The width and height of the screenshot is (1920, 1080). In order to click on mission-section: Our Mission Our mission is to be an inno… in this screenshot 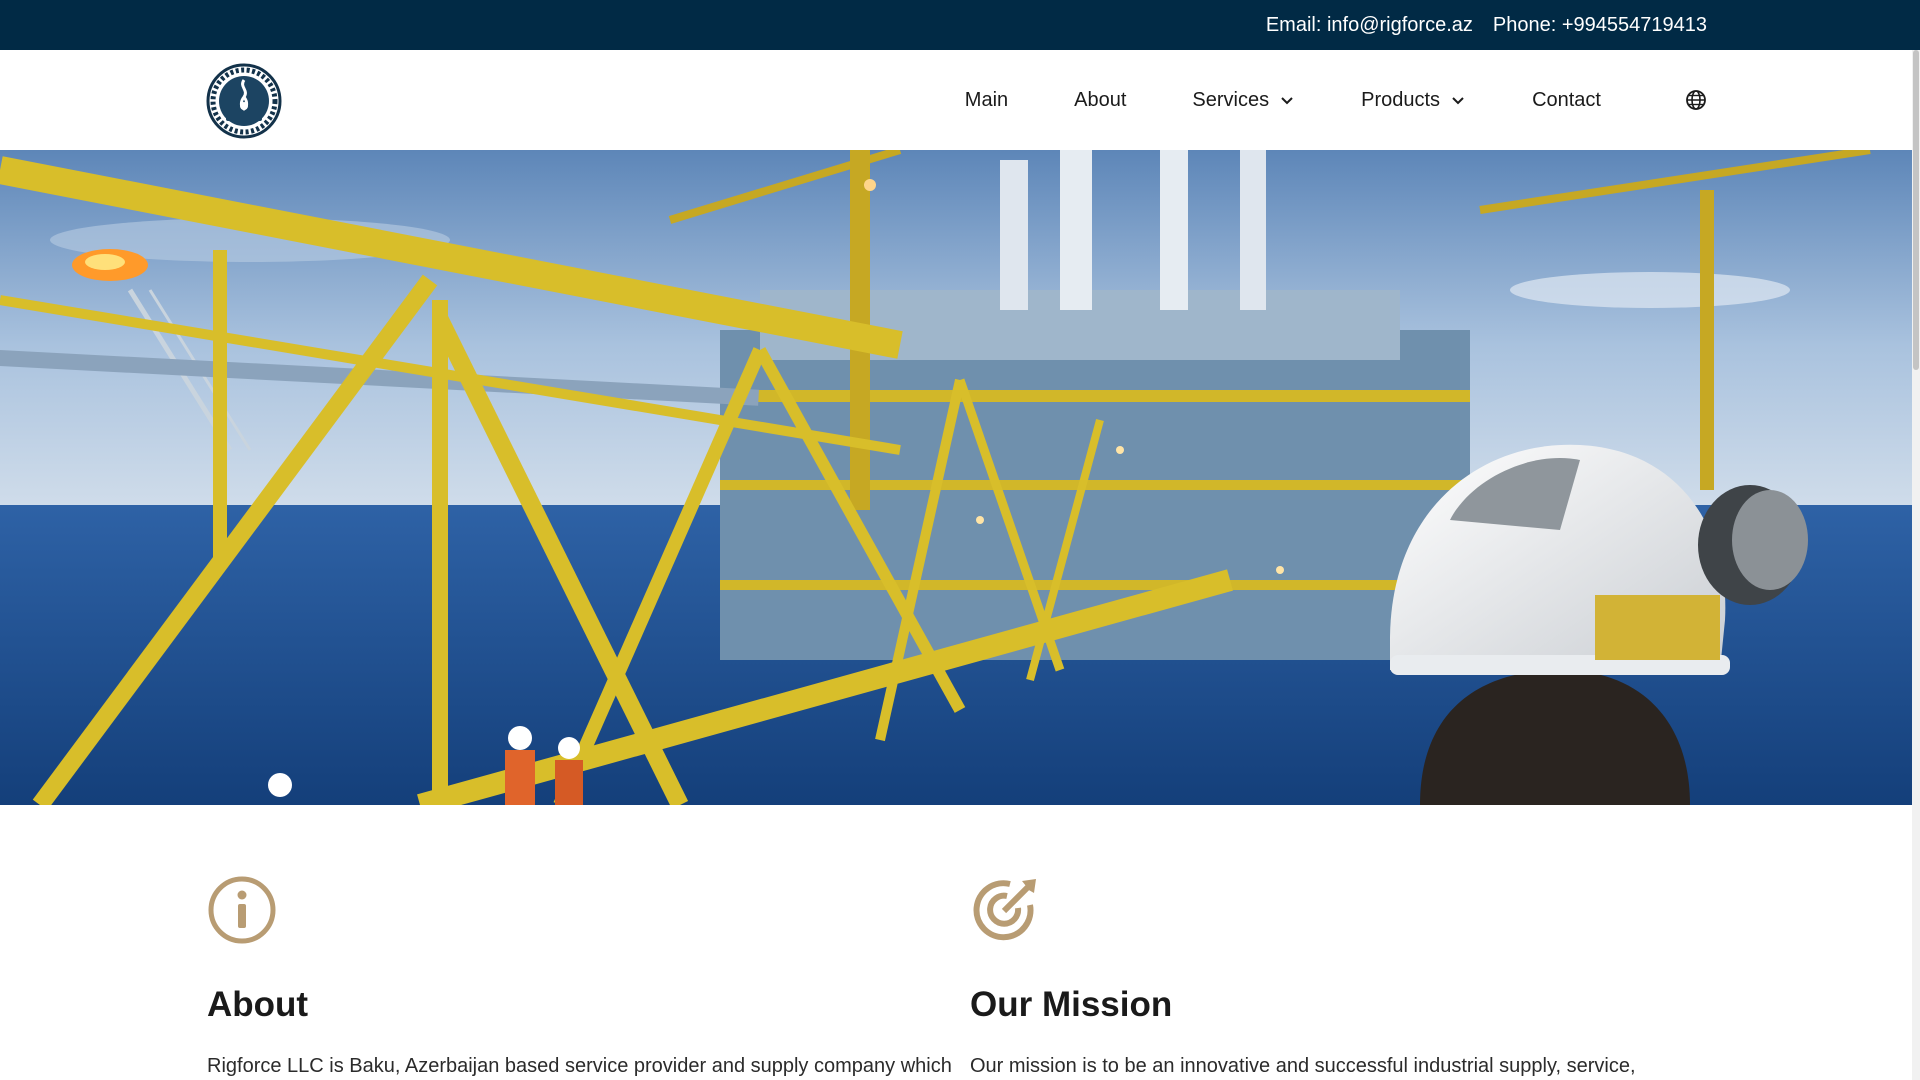, I will do `click(1320, 976)`.